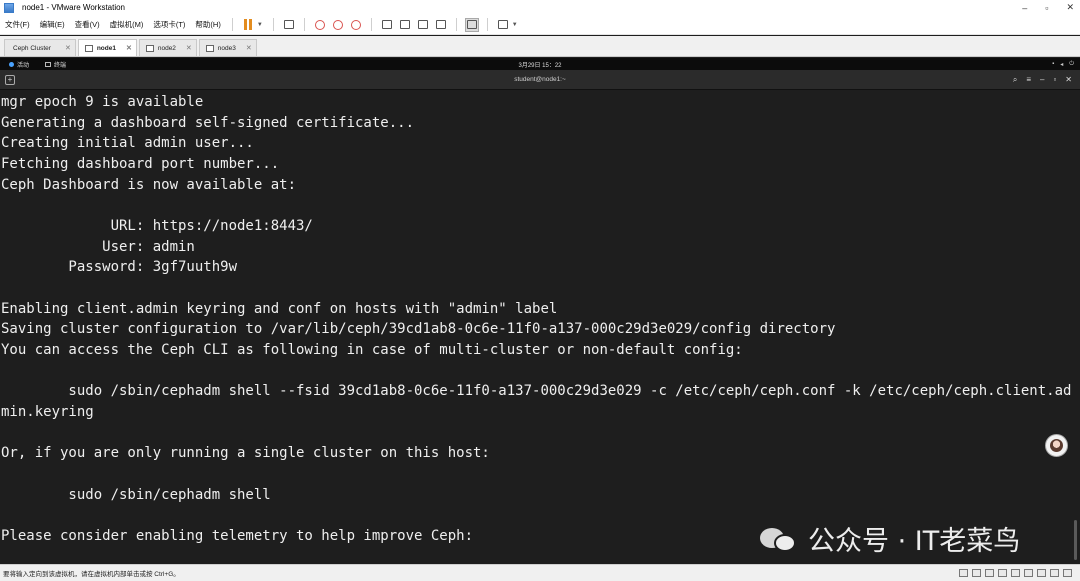  I want to click on avatar, so click(1056, 445).